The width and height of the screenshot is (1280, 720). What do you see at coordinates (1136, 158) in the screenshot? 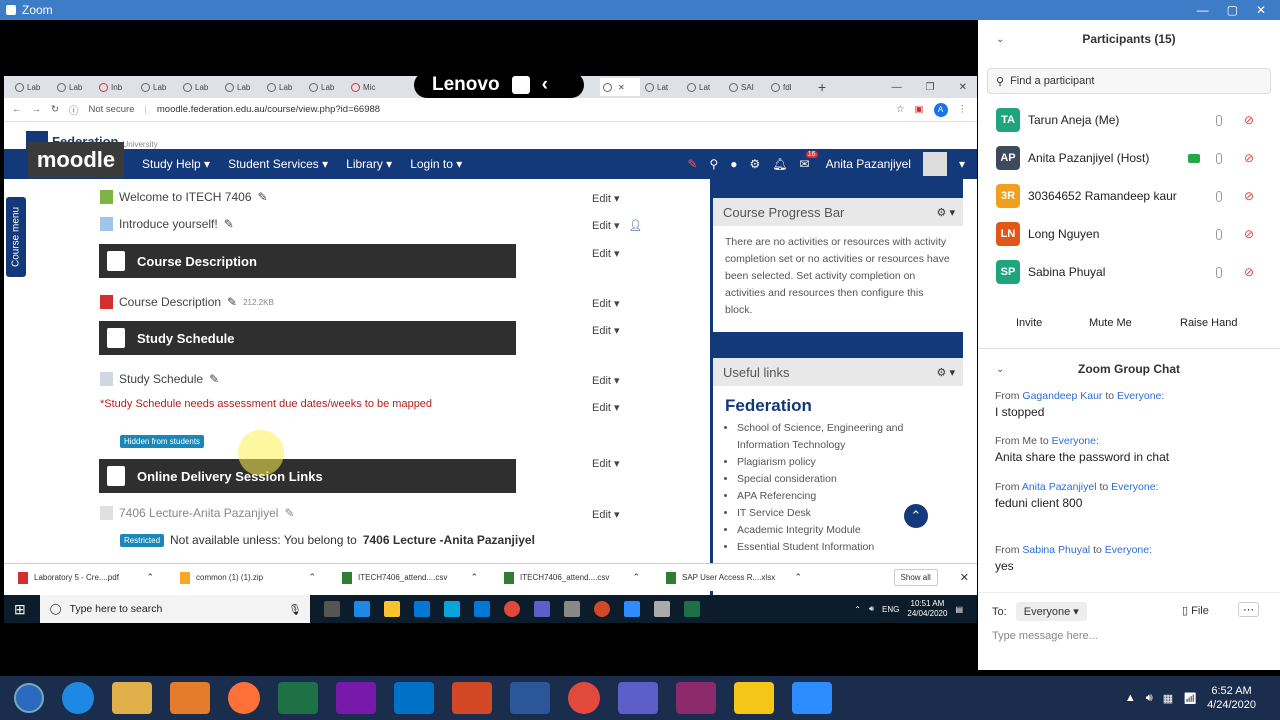
I see `participant-row: AP Anita Pazanjiyel (Host) ⊘` at bounding box center [1136, 158].